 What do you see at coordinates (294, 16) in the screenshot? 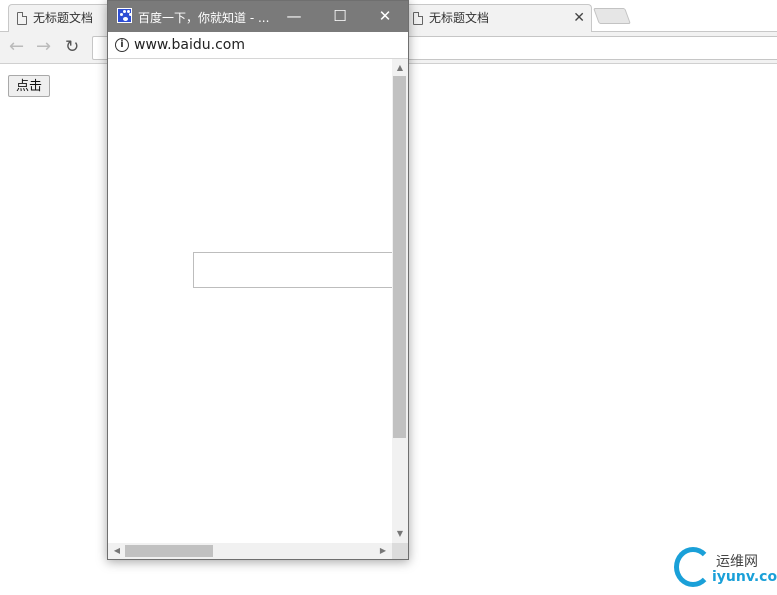
I see `minimize-icon: —` at bounding box center [294, 16].